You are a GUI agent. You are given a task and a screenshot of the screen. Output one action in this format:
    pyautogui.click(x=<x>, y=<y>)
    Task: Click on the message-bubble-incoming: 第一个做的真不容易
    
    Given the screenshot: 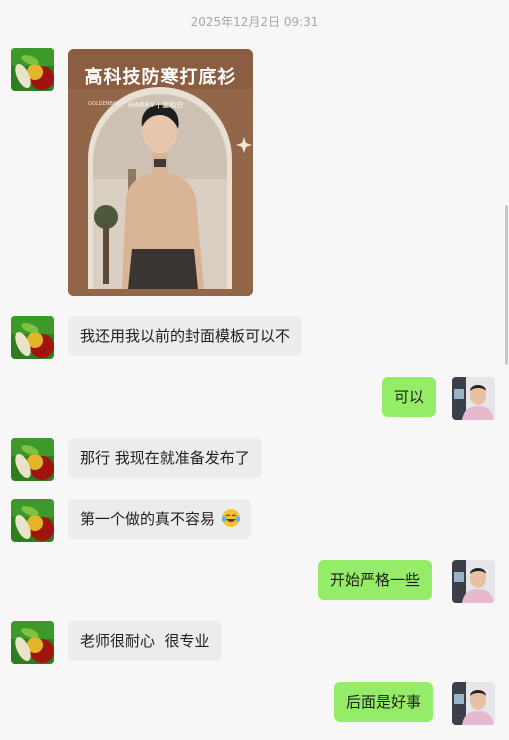 What is the action you would take?
    pyautogui.click(x=159, y=519)
    